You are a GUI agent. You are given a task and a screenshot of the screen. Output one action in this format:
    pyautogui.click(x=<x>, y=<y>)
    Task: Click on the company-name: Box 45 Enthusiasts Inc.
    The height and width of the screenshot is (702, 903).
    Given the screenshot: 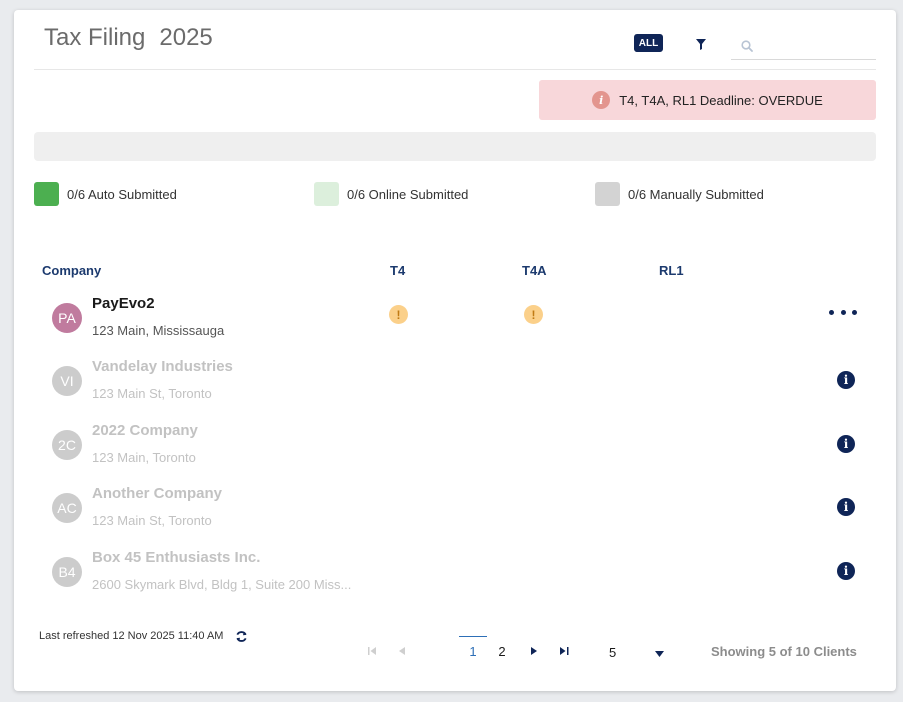 What is the action you would take?
    pyautogui.click(x=176, y=557)
    